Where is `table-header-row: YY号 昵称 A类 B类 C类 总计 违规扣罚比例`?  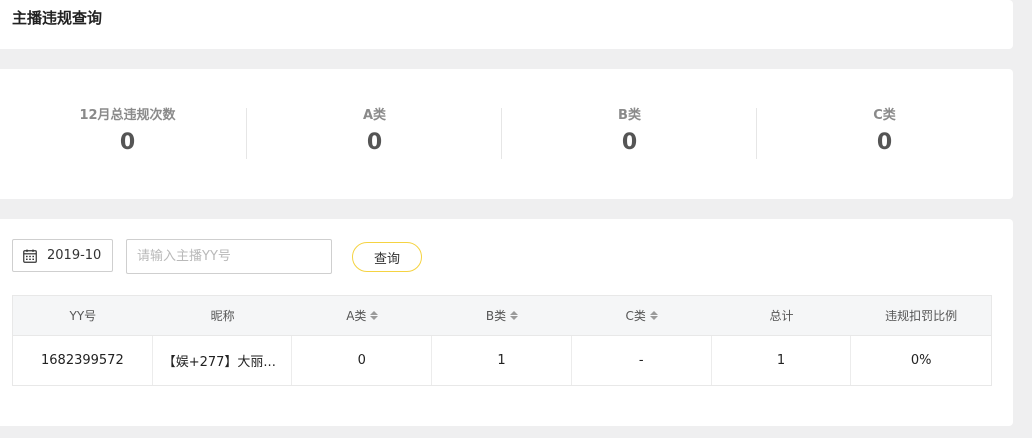
table-header-row: YY号 昵称 A类 B类 C类 总计 违规扣罚比例 is located at coordinates (502, 315).